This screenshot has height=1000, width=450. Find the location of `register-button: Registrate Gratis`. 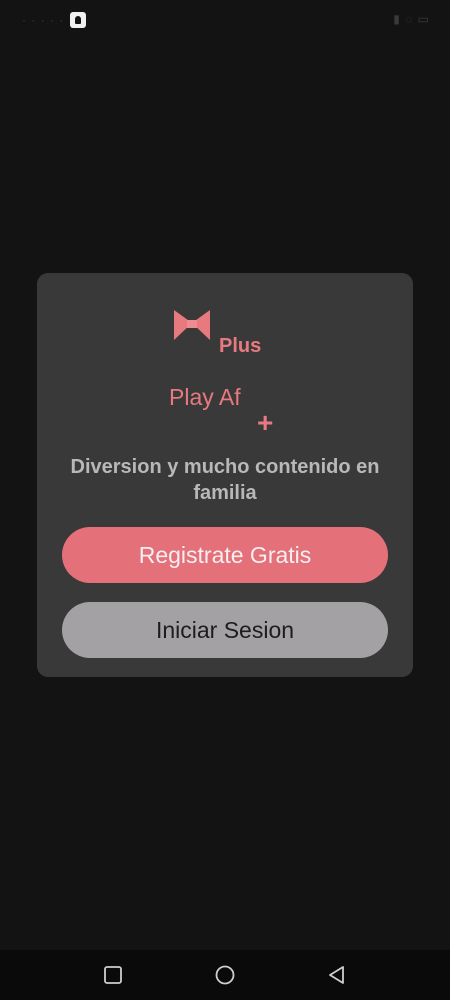

register-button: Registrate Gratis is located at coordinates (225, 555).